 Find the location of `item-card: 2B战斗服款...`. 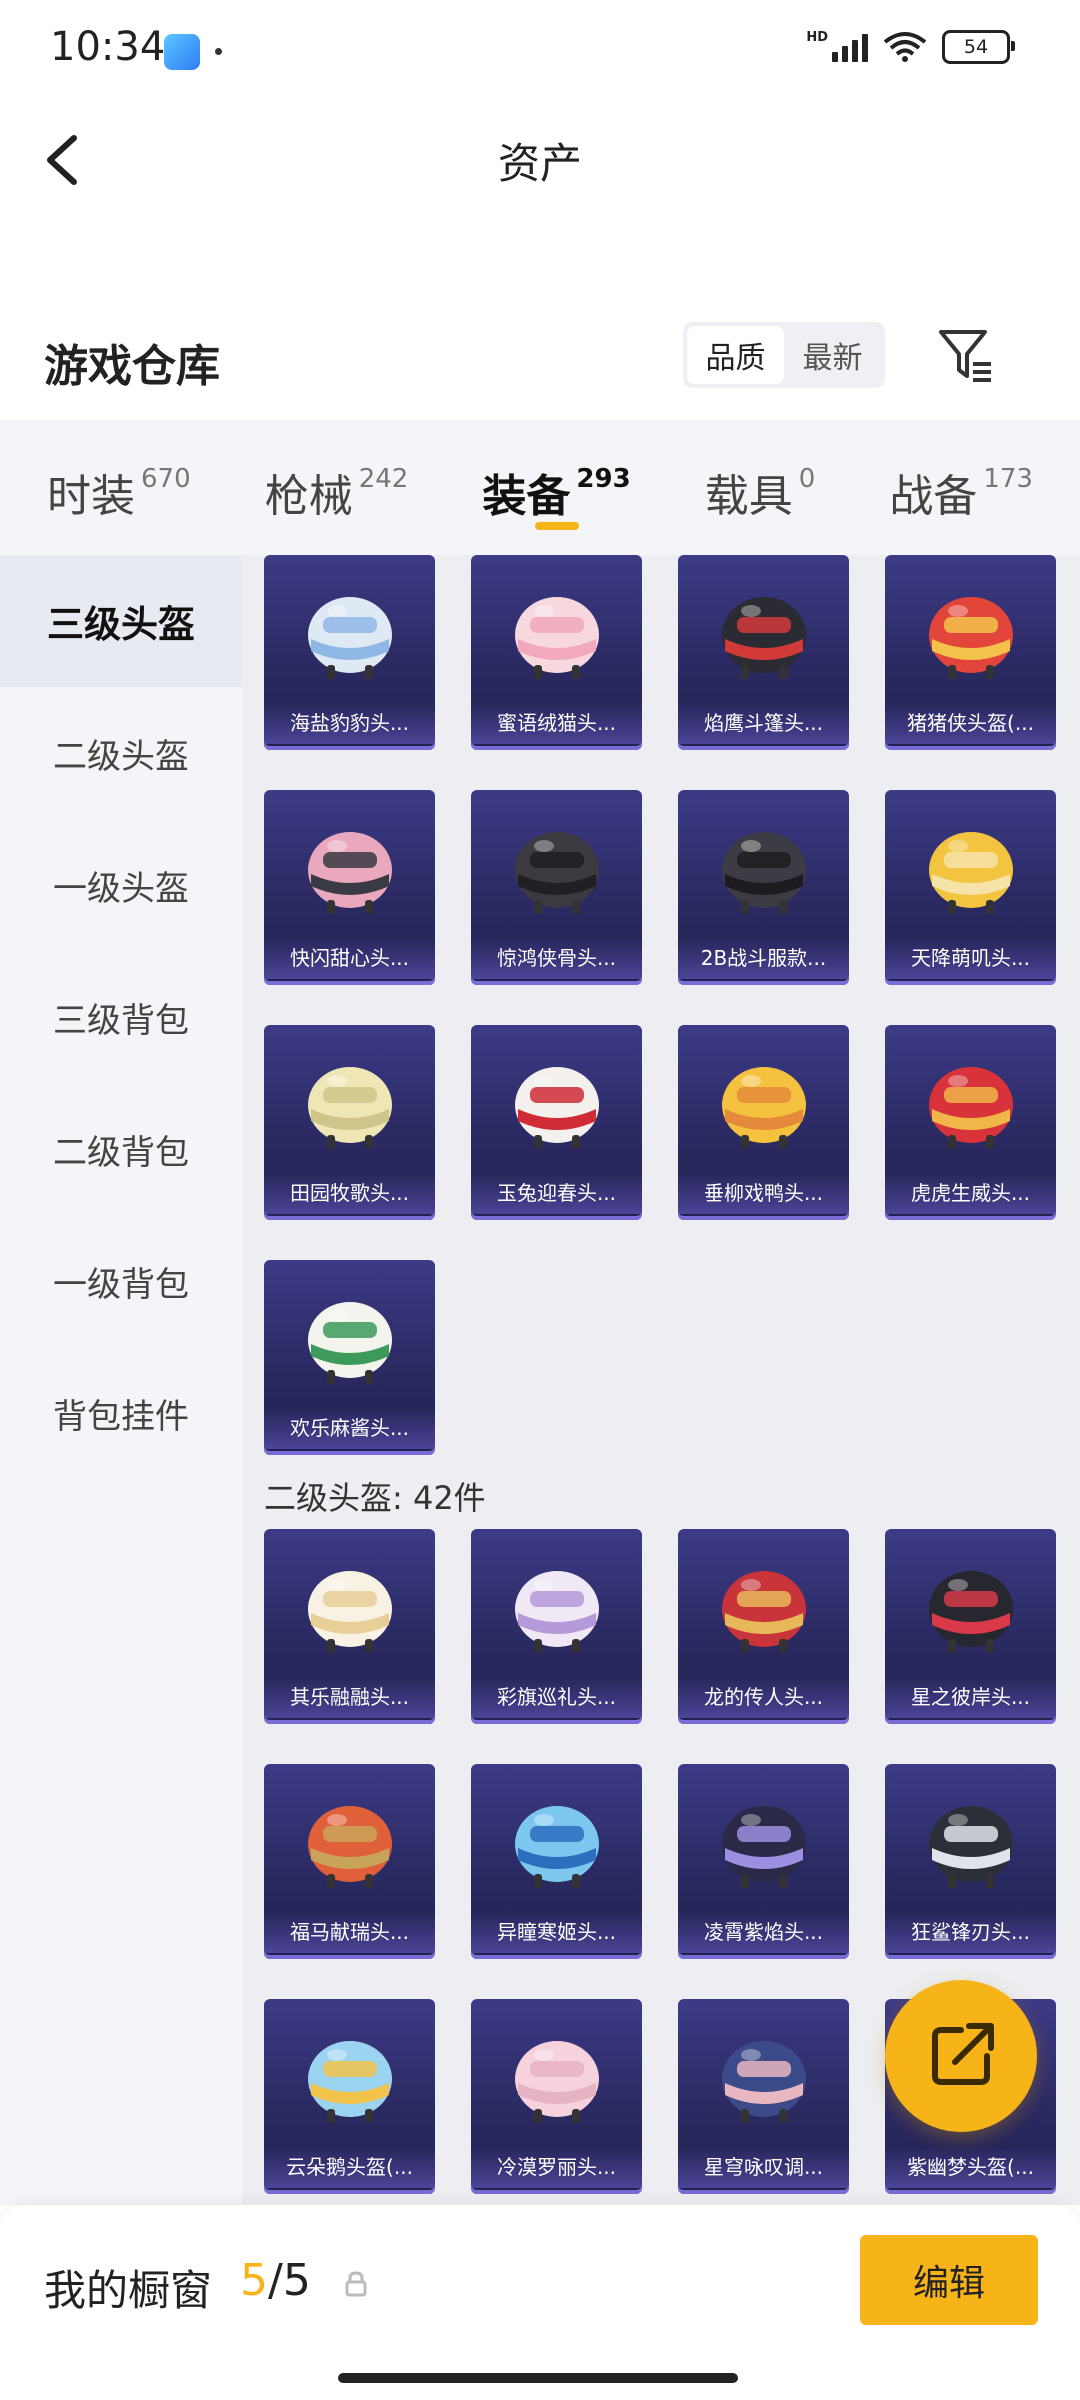

item-card: 2B战斗服款... is located at coordinates (763, 887).